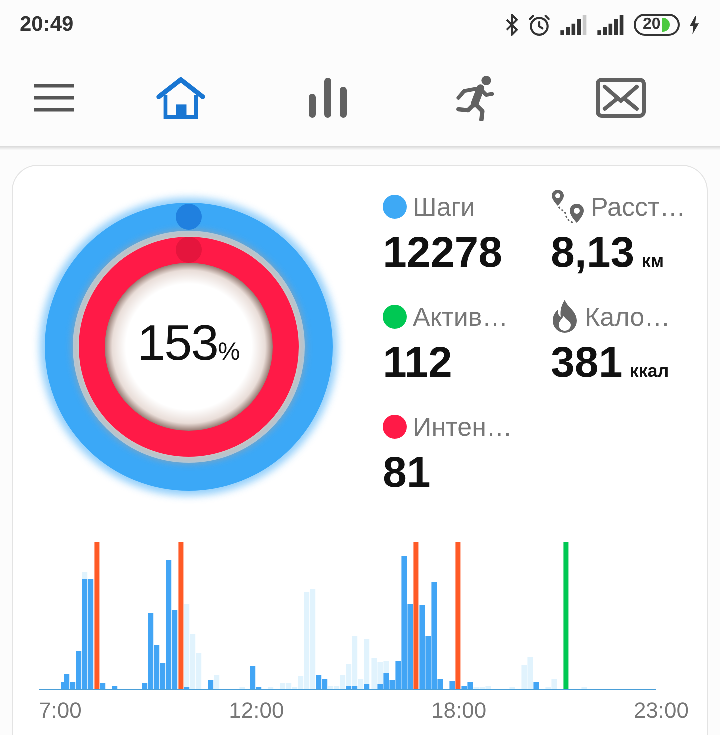 The height and width of the screenshot is (735, 720). What do you see at coordinates (181, 98) in the screenshot?
I see `home-icon` at bounding box center [181, 98].